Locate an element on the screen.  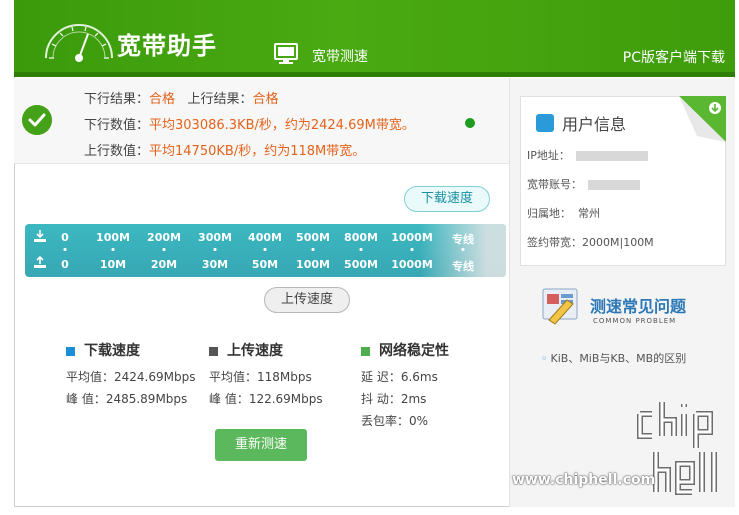
retest-button: 重新测速 is located at coordinates (261, 445).